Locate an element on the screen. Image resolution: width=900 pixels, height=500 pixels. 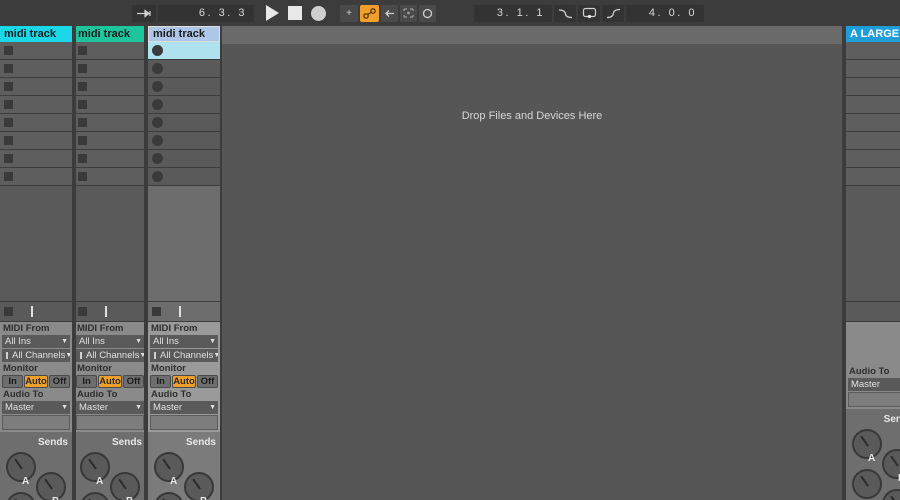
circle-icon is located at coordinates (427, 13).